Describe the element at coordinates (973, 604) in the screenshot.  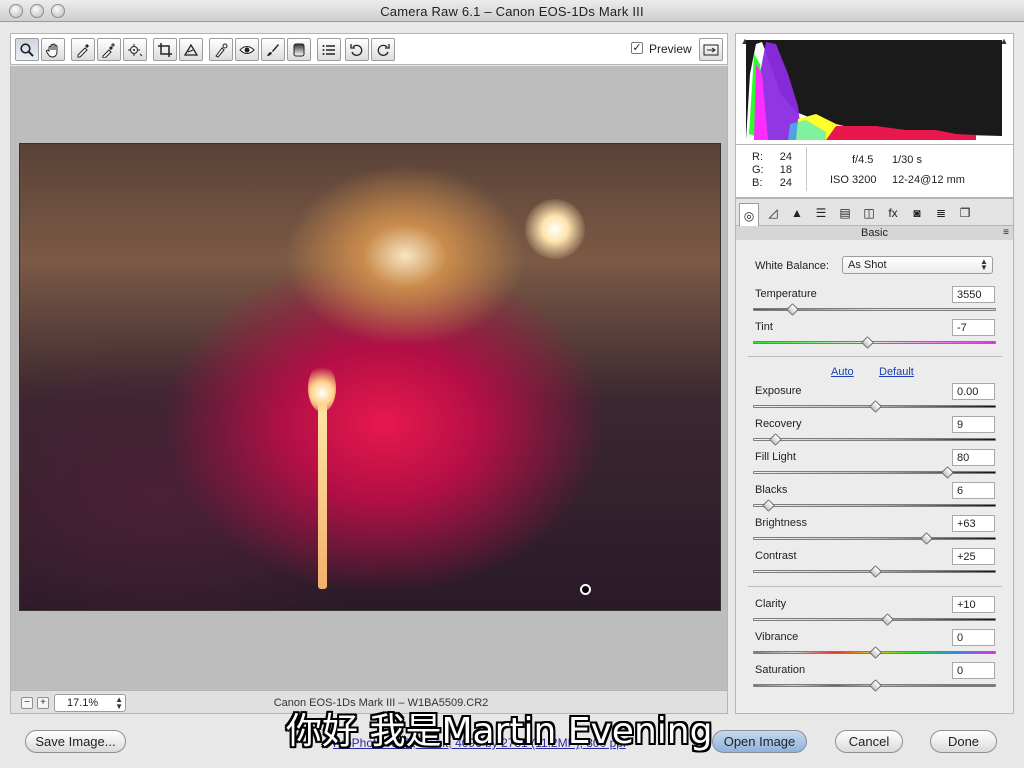
I see `clarity-value-field: +10` at that location.